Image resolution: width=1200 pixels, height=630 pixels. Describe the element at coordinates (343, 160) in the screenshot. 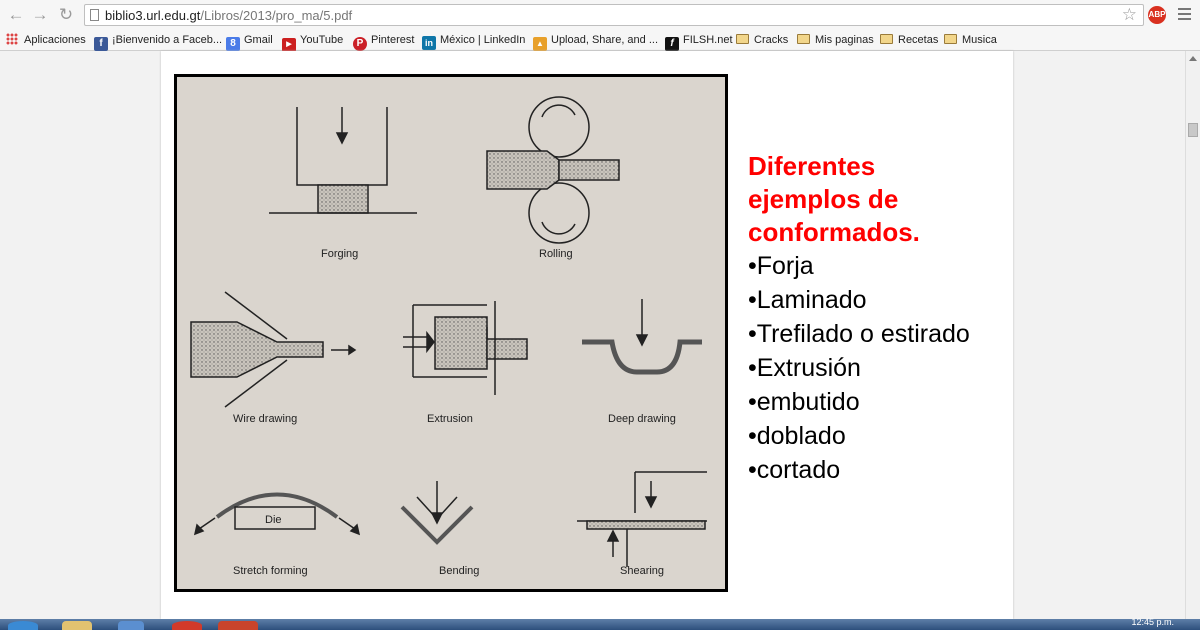

I see `forging-diagram` at that location.